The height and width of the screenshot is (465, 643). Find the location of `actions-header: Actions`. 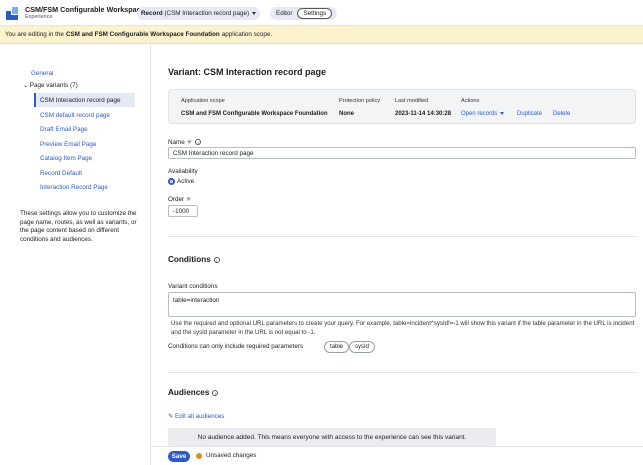

actions-header: Actions is located at coordinates (470, 101).